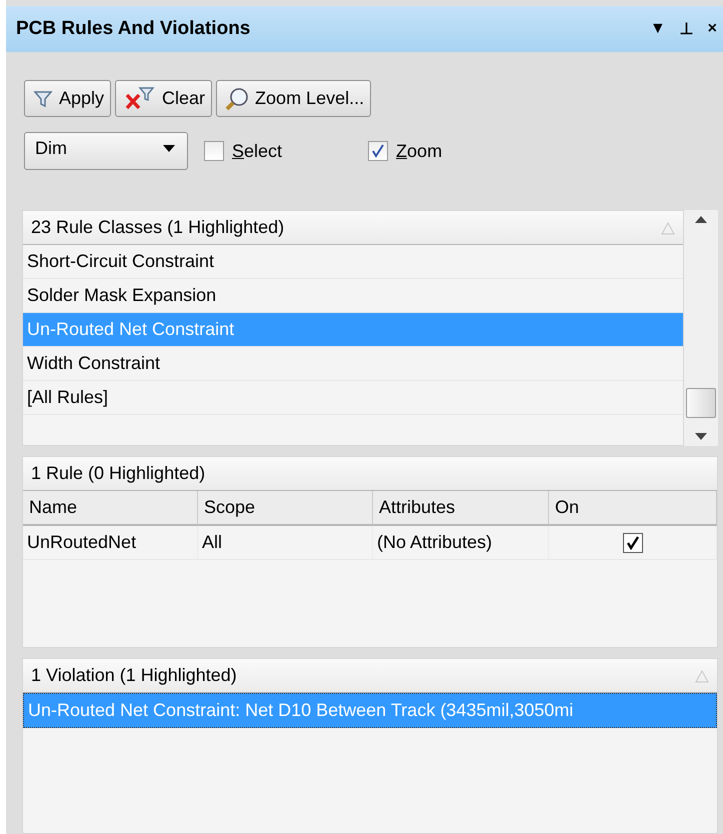 The image size is (723, 834). What do you see at coordinates (140, 98) in the screenshot?
I see `clear-filter-icon` at bounding box center [140, 98].